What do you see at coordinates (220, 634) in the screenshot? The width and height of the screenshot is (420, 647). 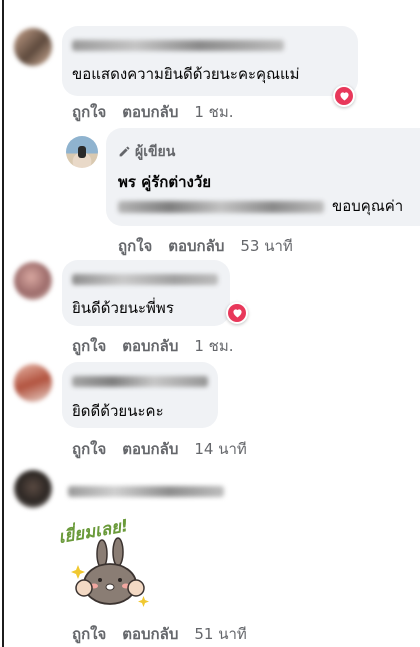 I see `timestamp: 51 นาที` at bounding box center [220, 634].